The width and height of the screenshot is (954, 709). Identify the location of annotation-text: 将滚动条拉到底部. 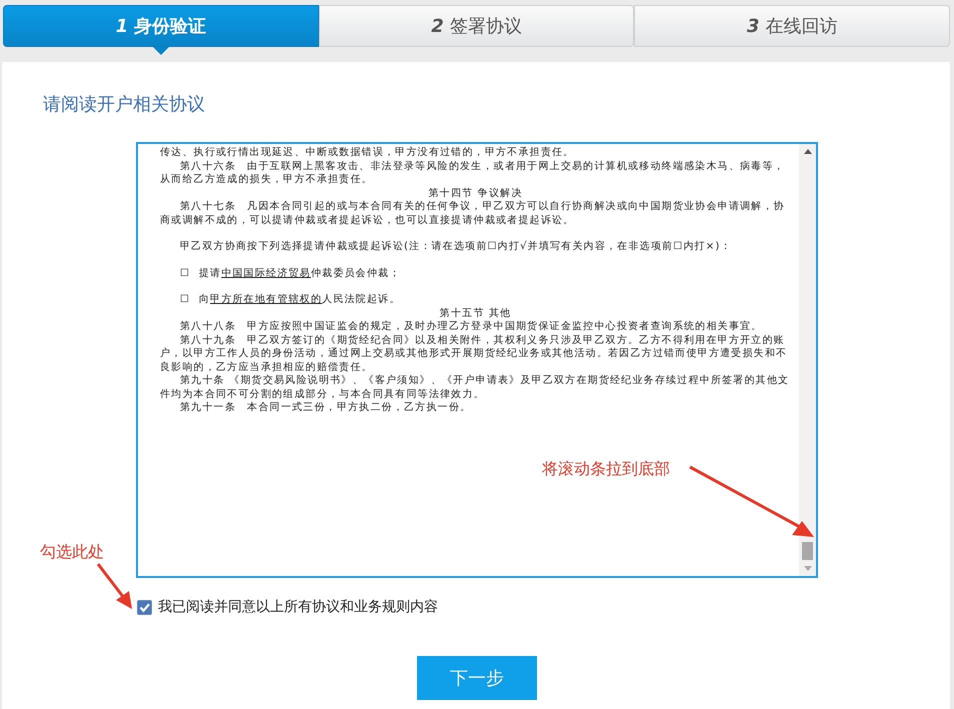
(606, 469).